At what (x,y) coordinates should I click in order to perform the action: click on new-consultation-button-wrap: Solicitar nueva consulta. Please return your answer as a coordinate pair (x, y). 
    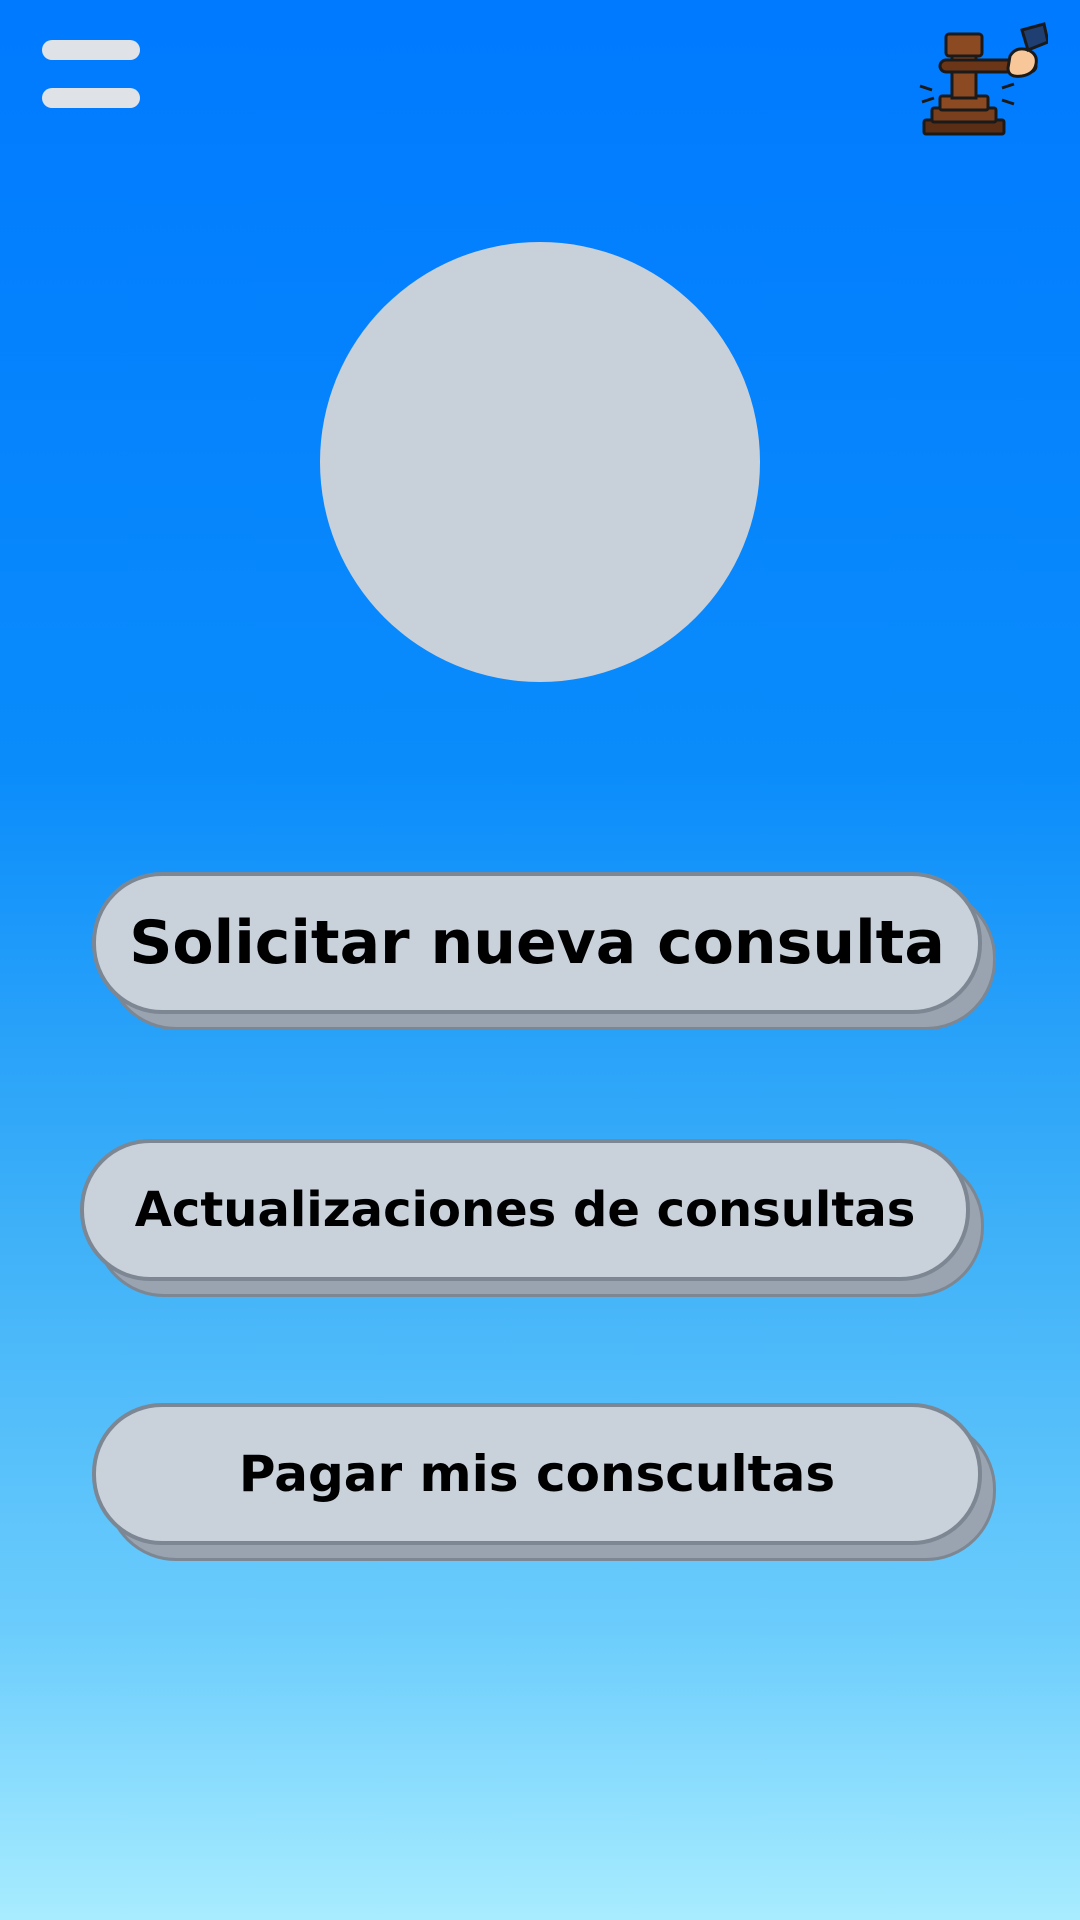
    Looking at the image, I should click on (544, 951).